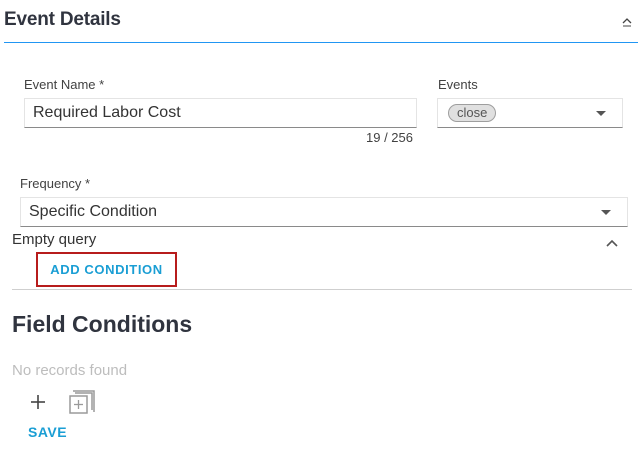  I want to click on collapse-section-button, so click(627, 21).